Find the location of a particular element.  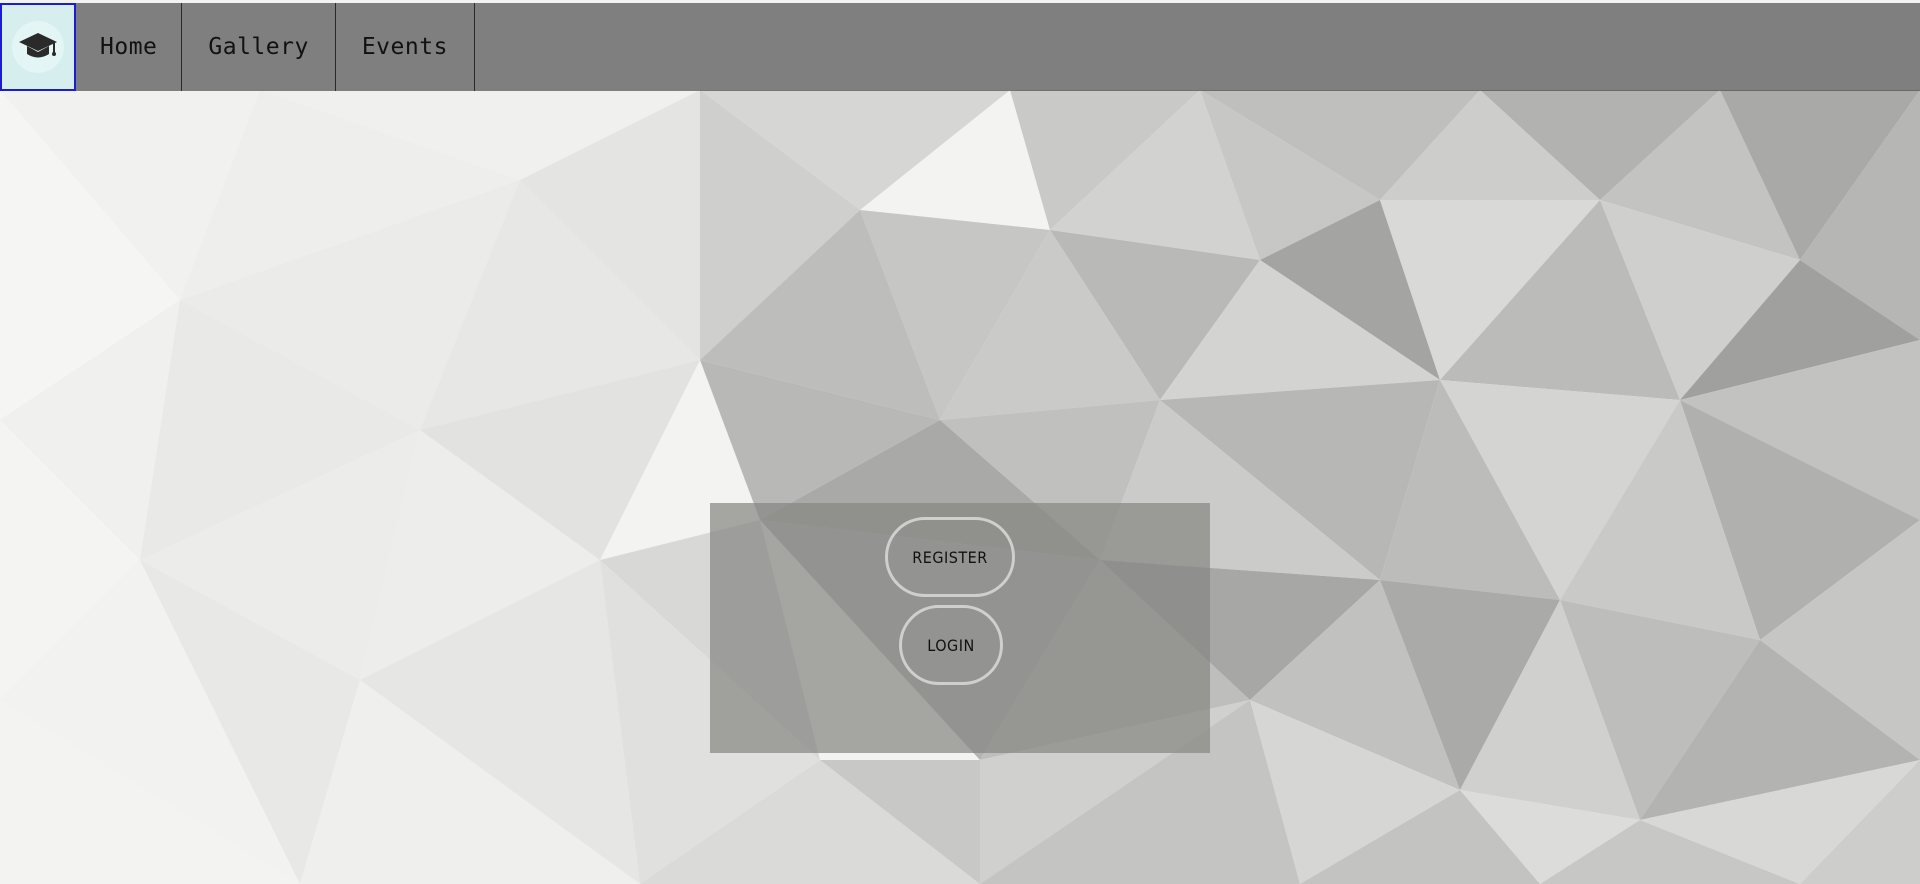

register-label: REGISTER is located at coordinates (950, 557).